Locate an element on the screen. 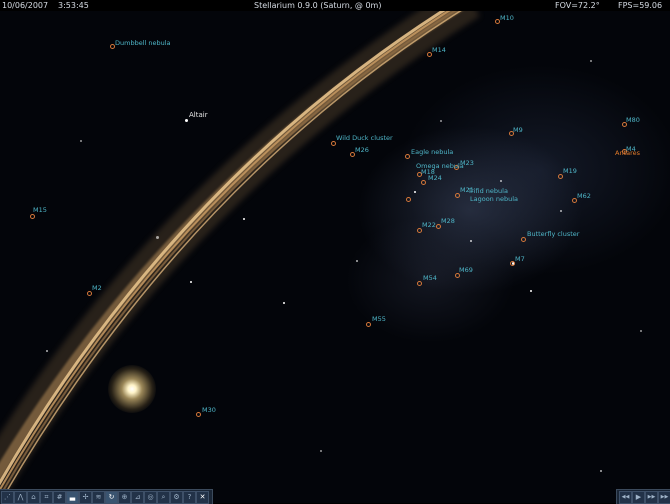  label-antares: Antares is located at coordinates (628, 153).